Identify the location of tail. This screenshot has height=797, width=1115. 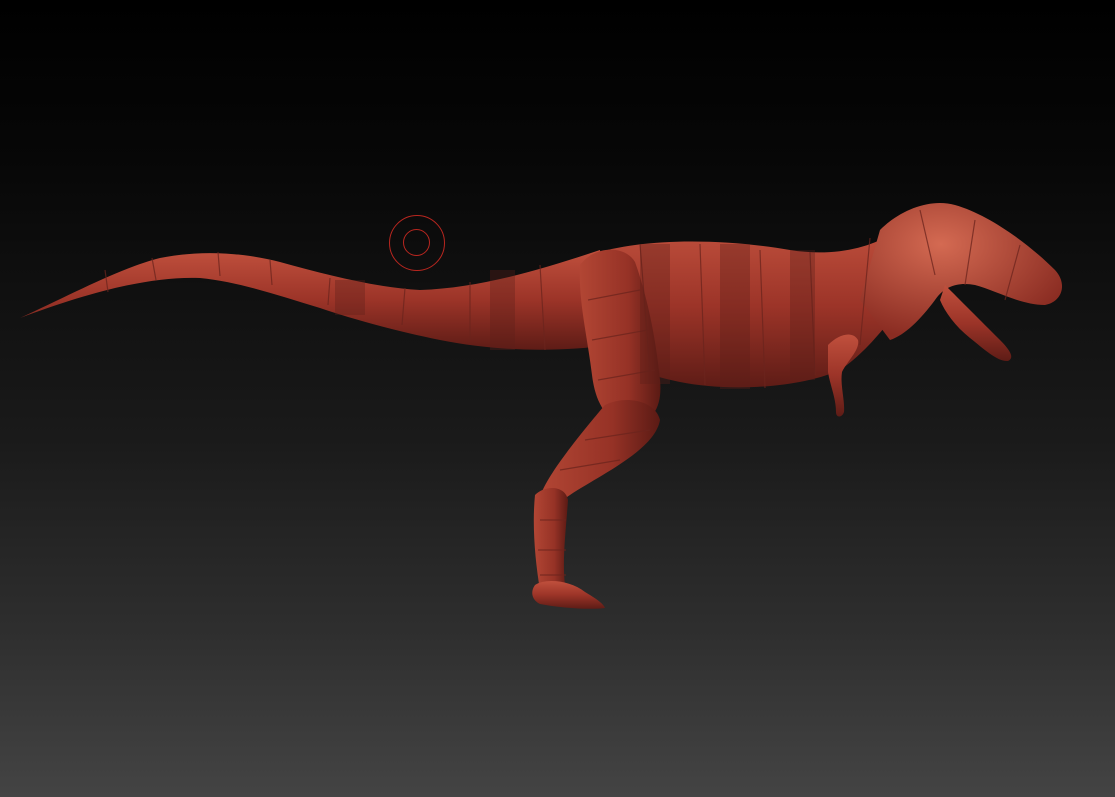
(315, 300).